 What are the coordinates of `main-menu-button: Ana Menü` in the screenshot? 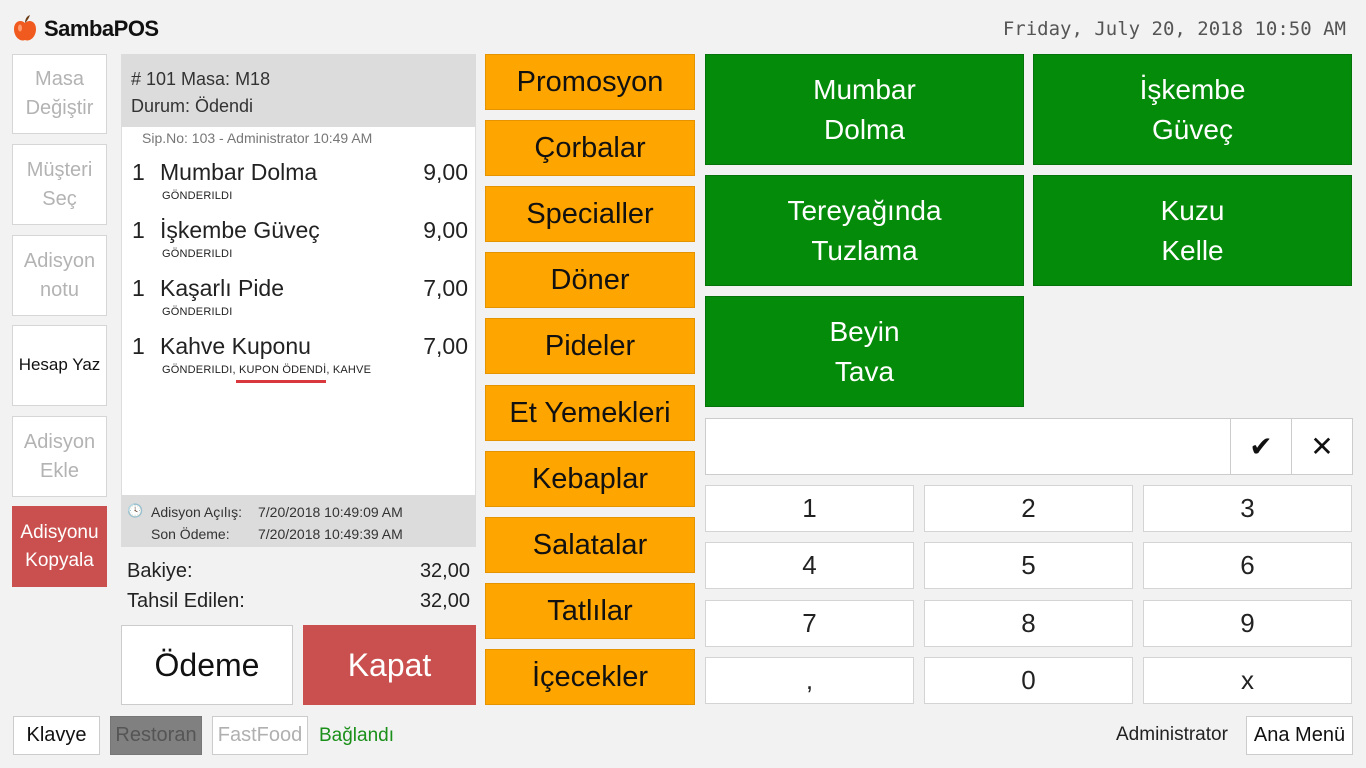 It's located at (1299, 735).